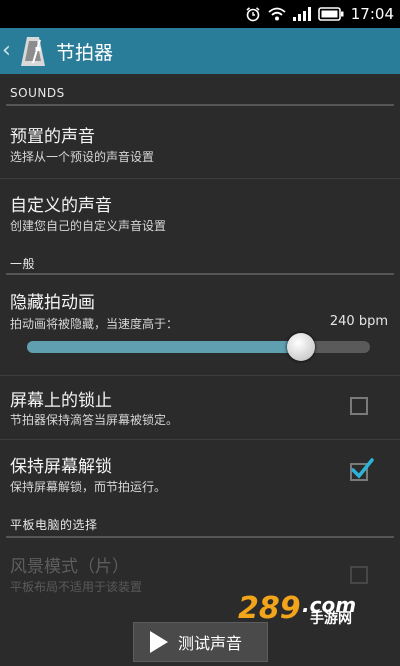  I want to click on battery-icon, so click(330, 14).